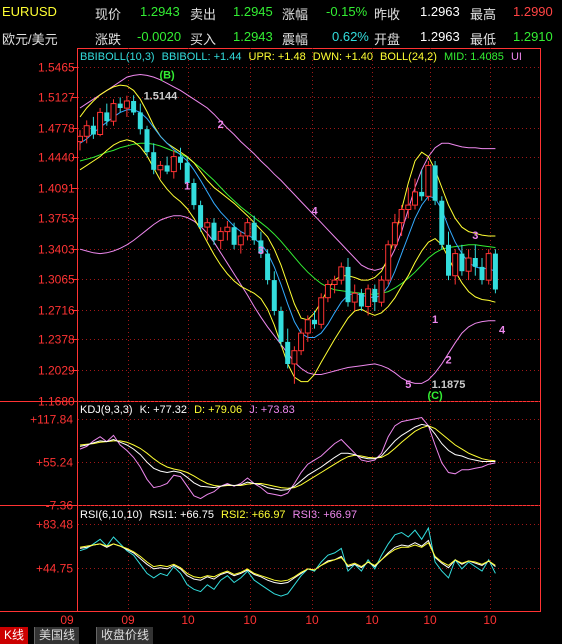 This screenshot has height=644, width=562. What do you see at coordinates (161, 96) in the screenshot?
I see `wave-label: 1.5144` at bounding box center [161, 96].